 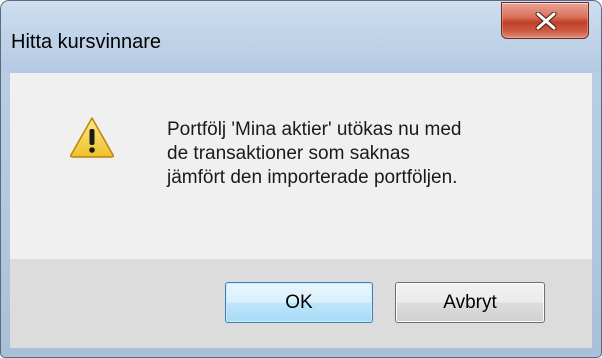 What do you see at coordinates (470, 302) in the screenshot?
I see `cancel-button: Avbryt` at bounding box center [470, 302].